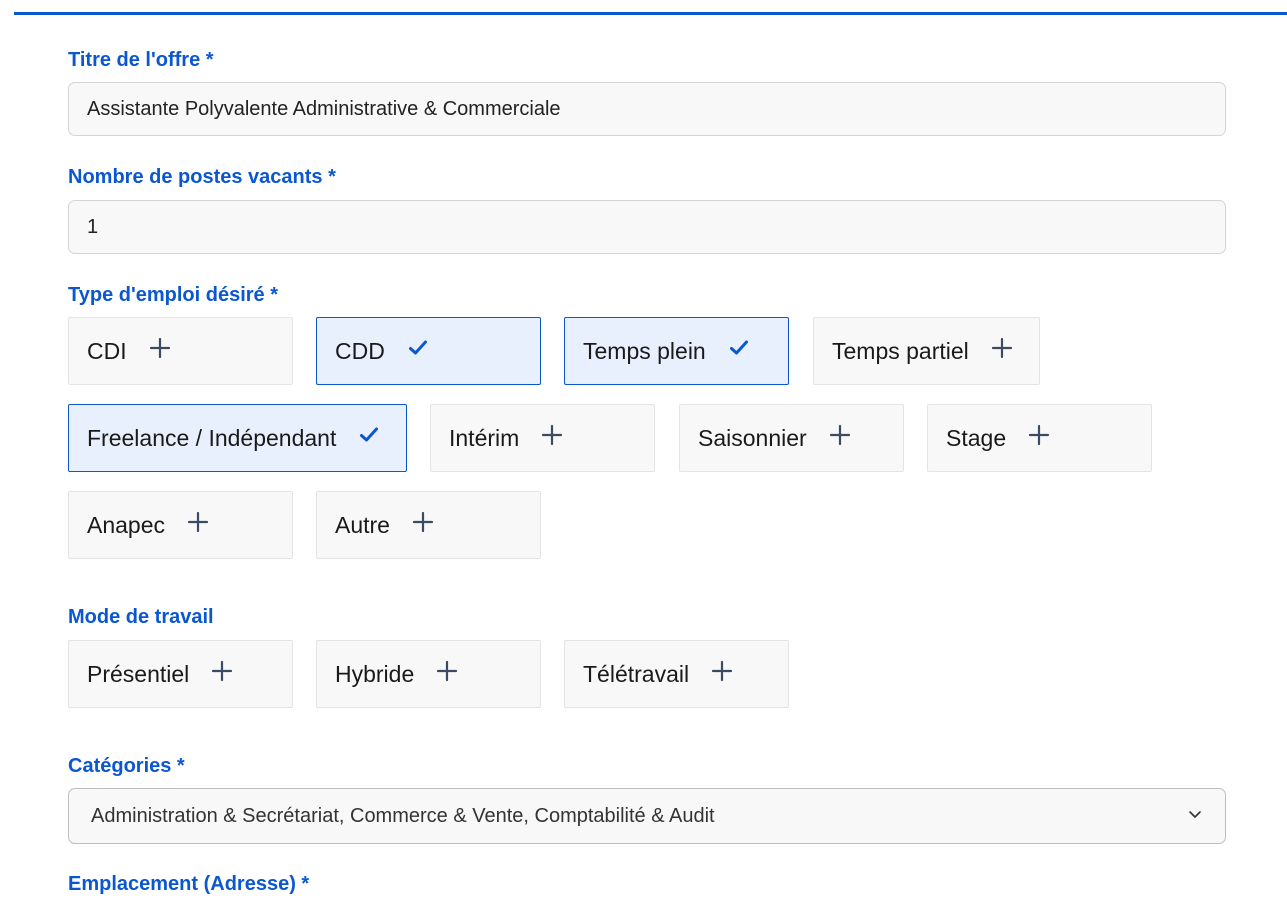 The width and height of the screenshot is (1287, 900). I want to click on employment-option-freelance: Freelance / Indépendant, so click(237, 438).